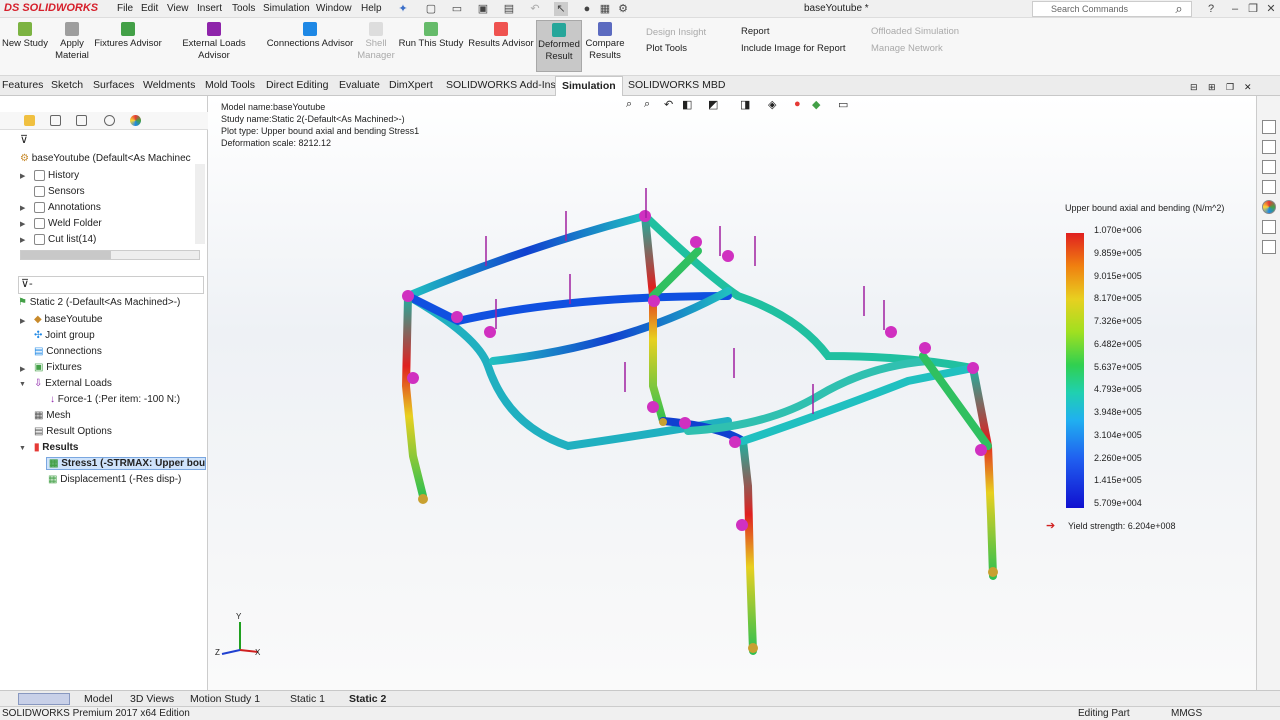  I want to click on print-icon: ▤, so click(509, 9).